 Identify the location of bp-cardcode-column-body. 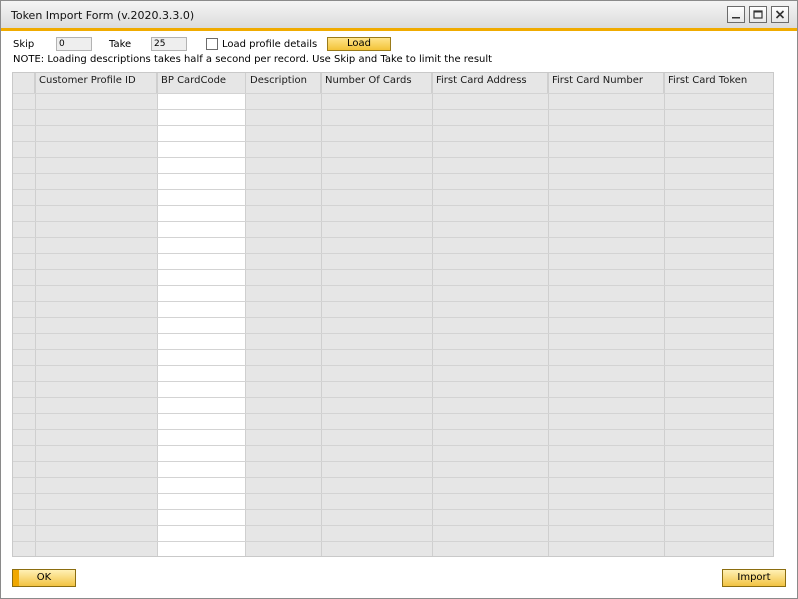
(201, 324).